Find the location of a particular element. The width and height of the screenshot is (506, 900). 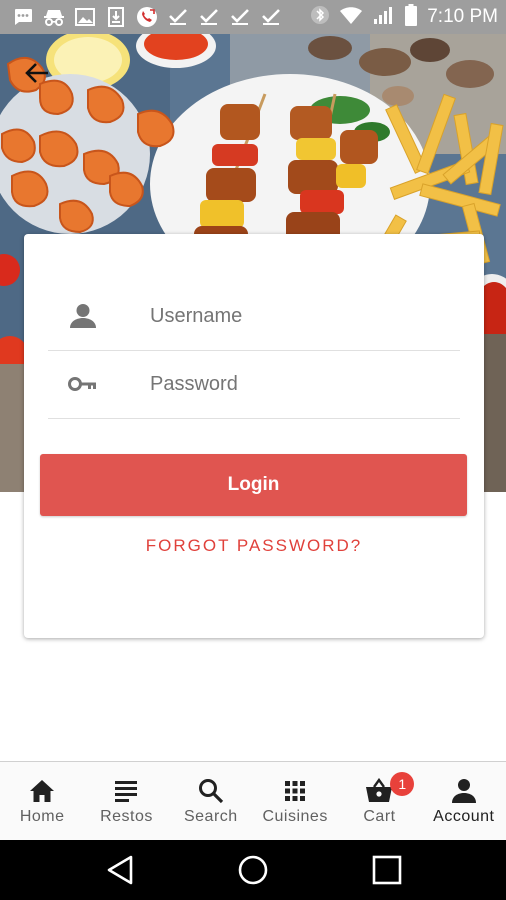

grid-icon is located at coordinates (295, 791).